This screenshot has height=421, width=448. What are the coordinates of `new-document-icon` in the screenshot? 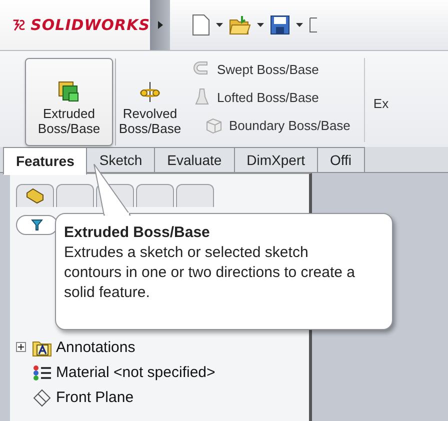 It's located at (201, 25).